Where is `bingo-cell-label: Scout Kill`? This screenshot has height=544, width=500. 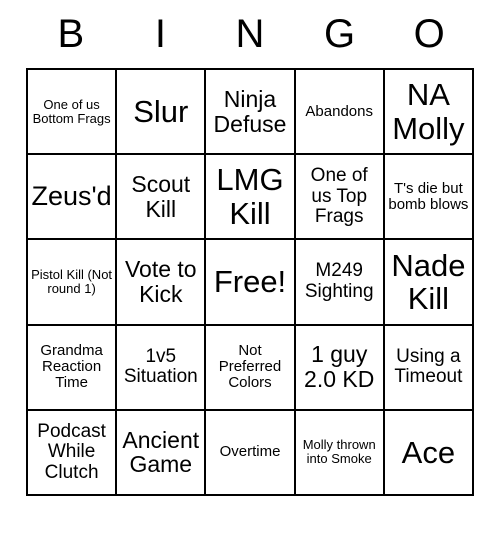
bingo-cell-label: Scout Kill is located at coordinates (161, 196).